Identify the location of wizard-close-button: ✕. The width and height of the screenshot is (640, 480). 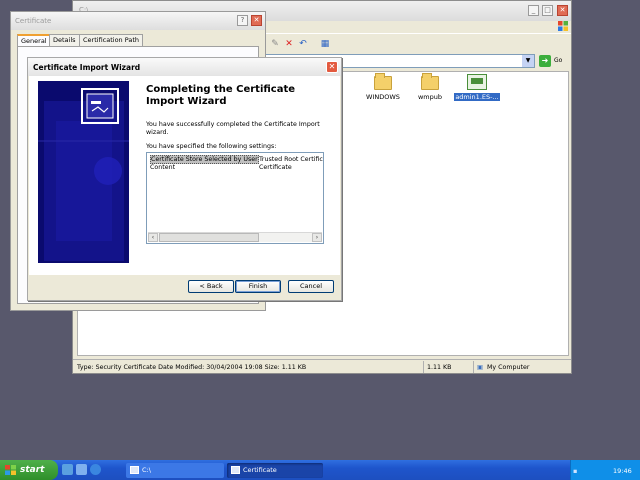
(332, 67).